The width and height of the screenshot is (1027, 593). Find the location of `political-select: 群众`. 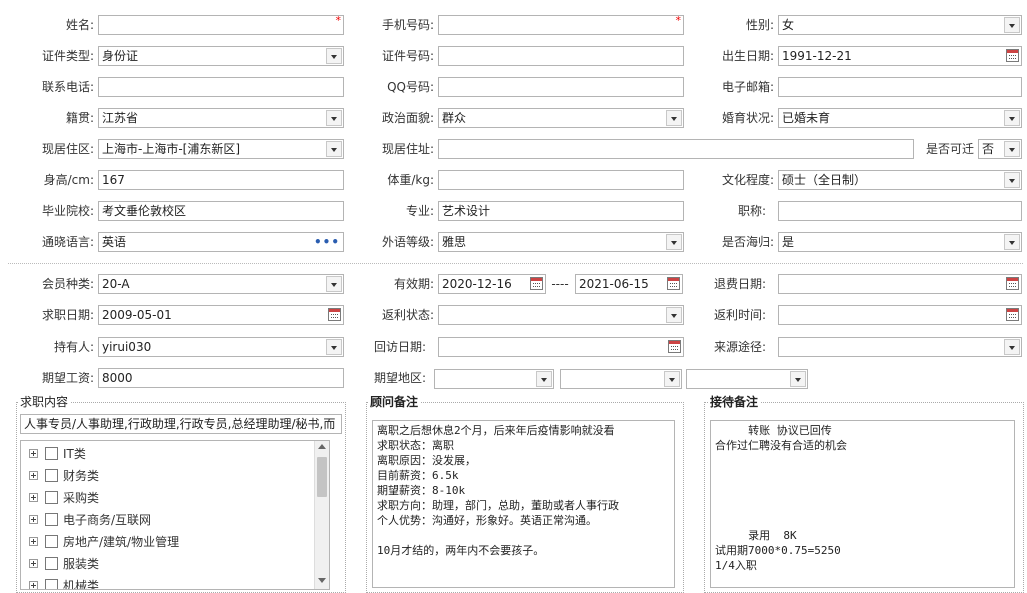

political-select: 群众 is located at coordinates (561, 118).